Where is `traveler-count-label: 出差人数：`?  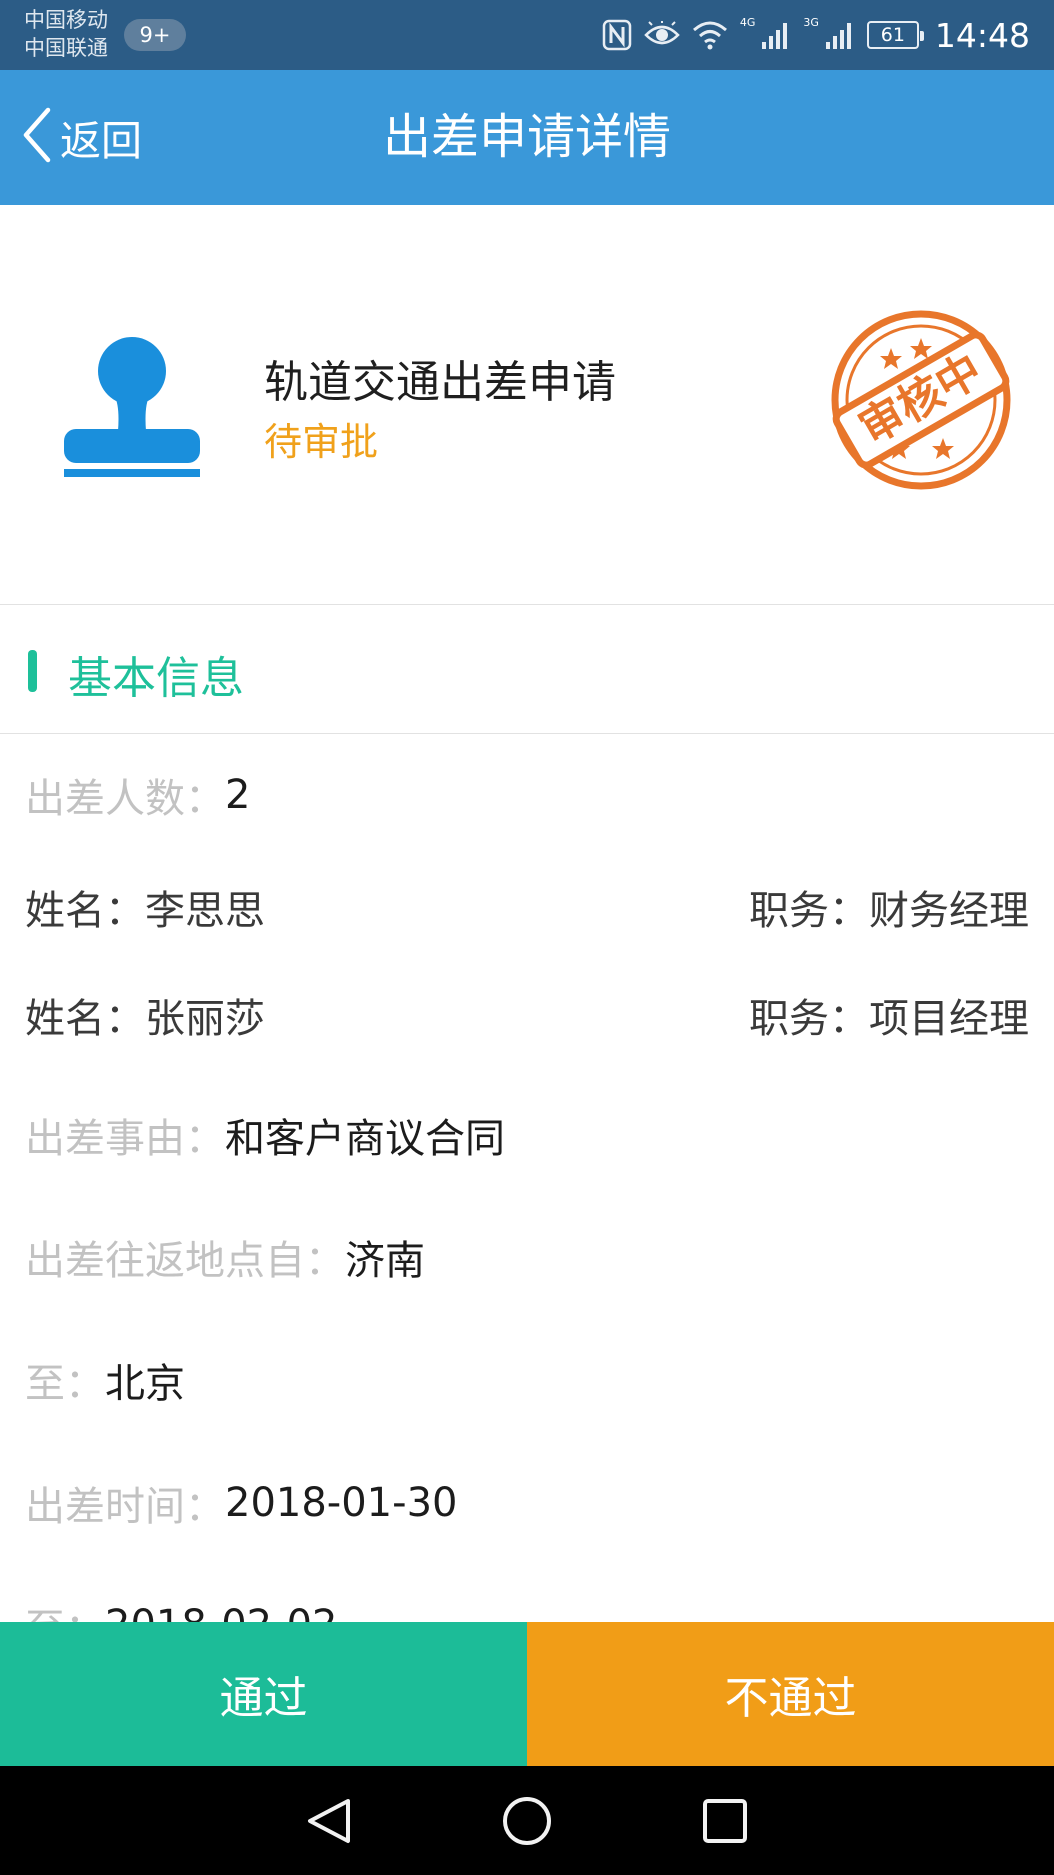 traveler-count-label: 出差人数： is located at coordinates (125, 799).